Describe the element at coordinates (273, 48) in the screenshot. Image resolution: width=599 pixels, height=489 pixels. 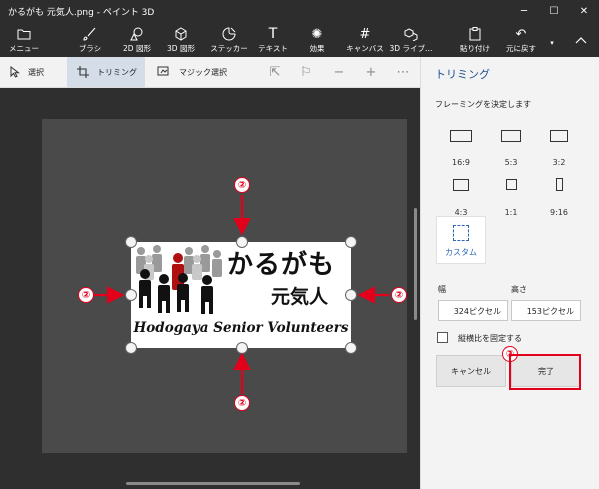
I see `text-label: テキスト` at that location.